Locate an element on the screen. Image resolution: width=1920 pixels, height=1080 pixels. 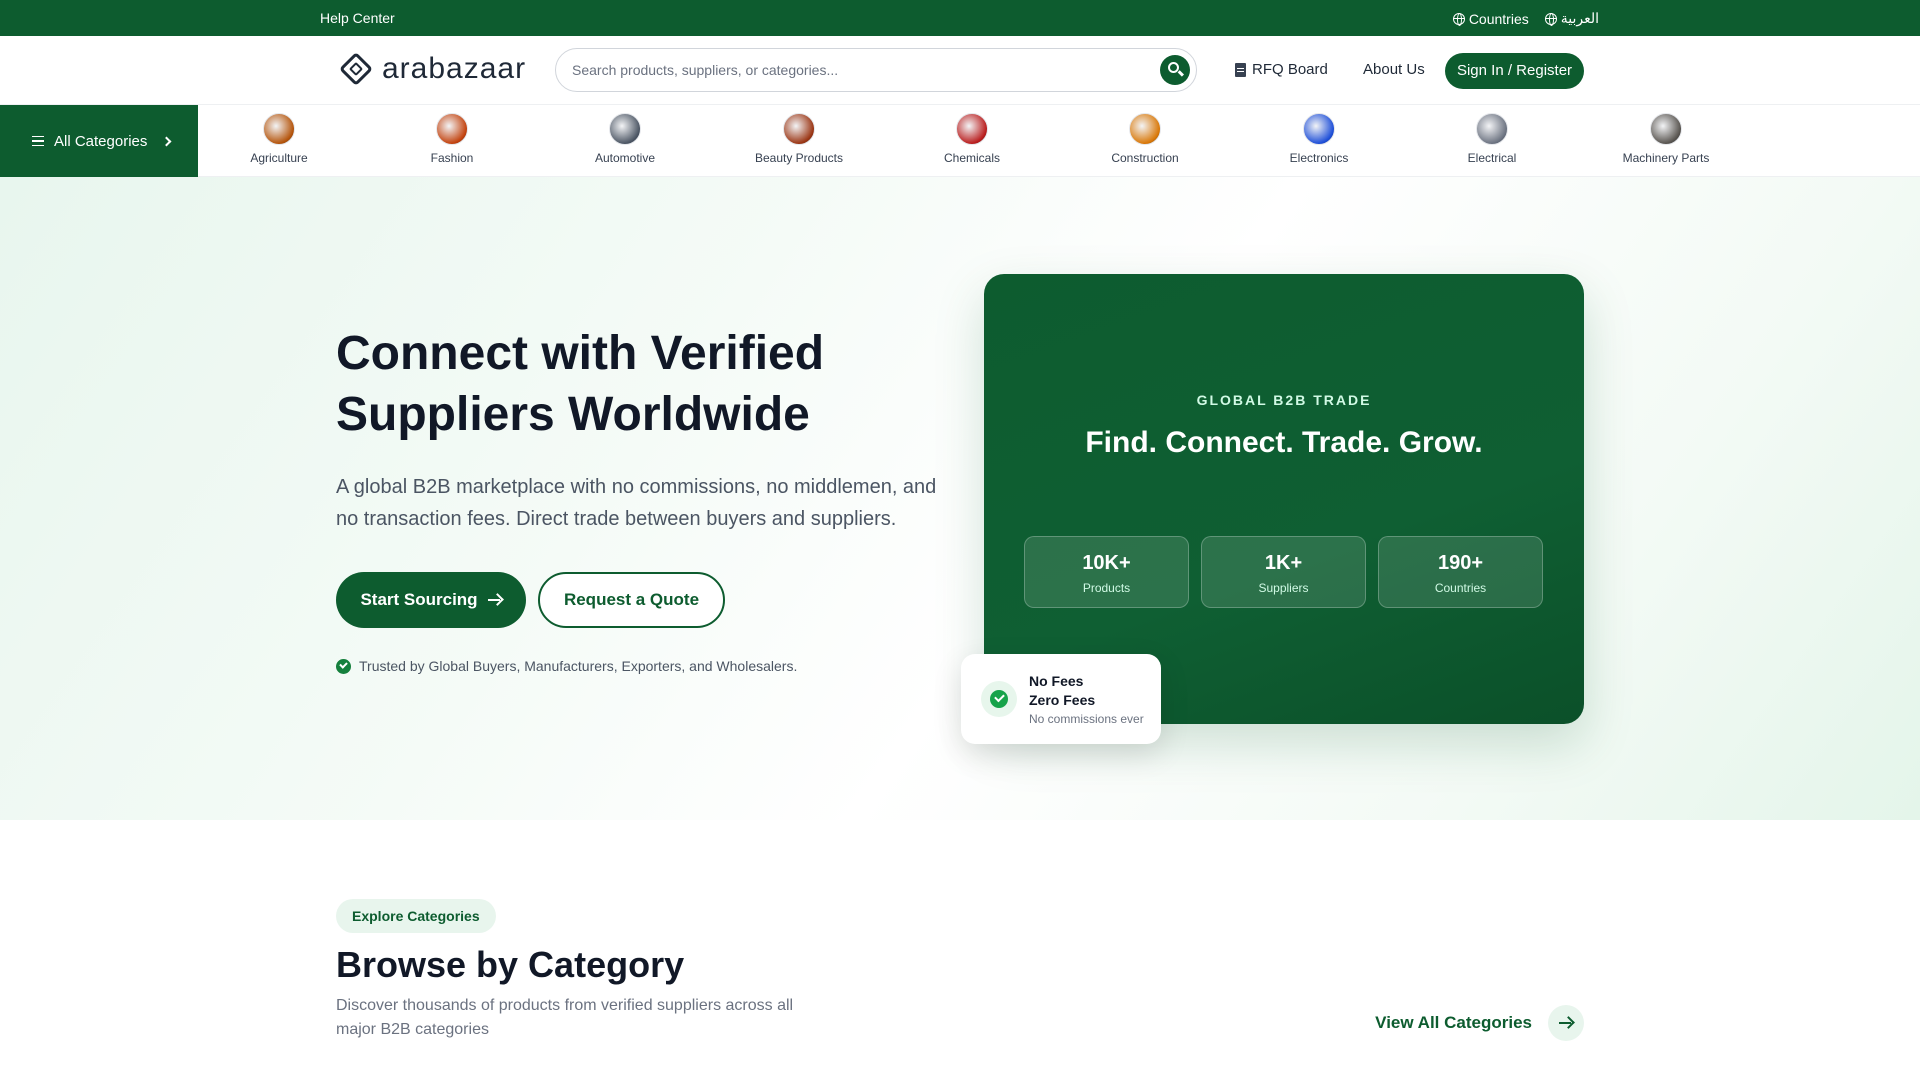
about-us-link: About Us is located at coordinates (1394, 69).